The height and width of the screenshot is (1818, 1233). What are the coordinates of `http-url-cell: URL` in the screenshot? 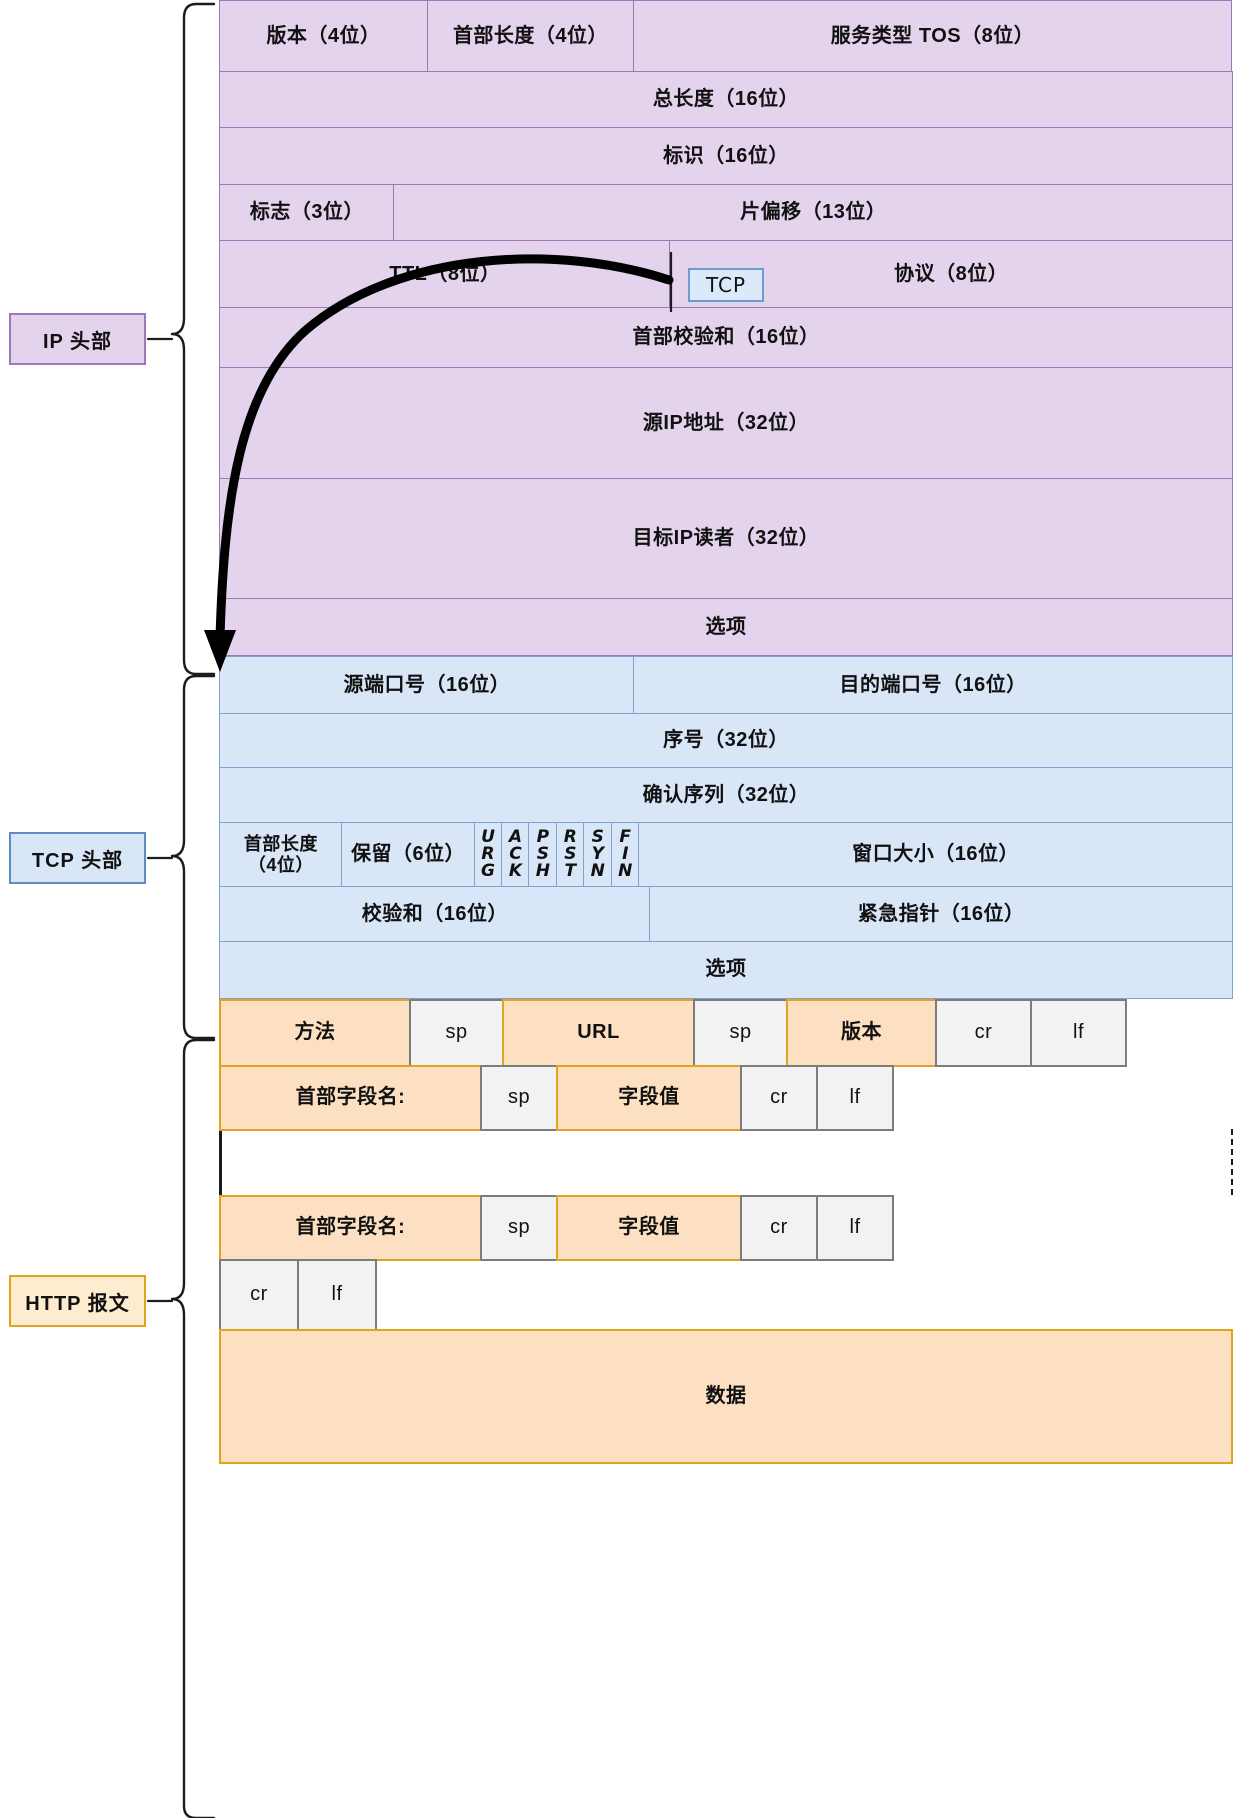 It's located at (598, 1032).